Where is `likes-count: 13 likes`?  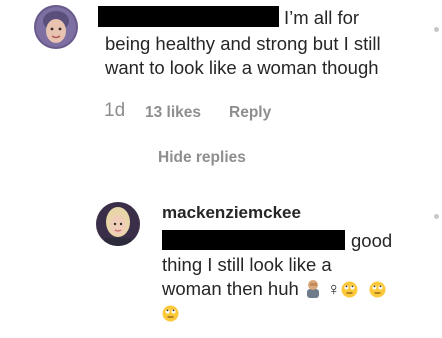 likes-count: 13 likes is located at coordinates (173, 113).